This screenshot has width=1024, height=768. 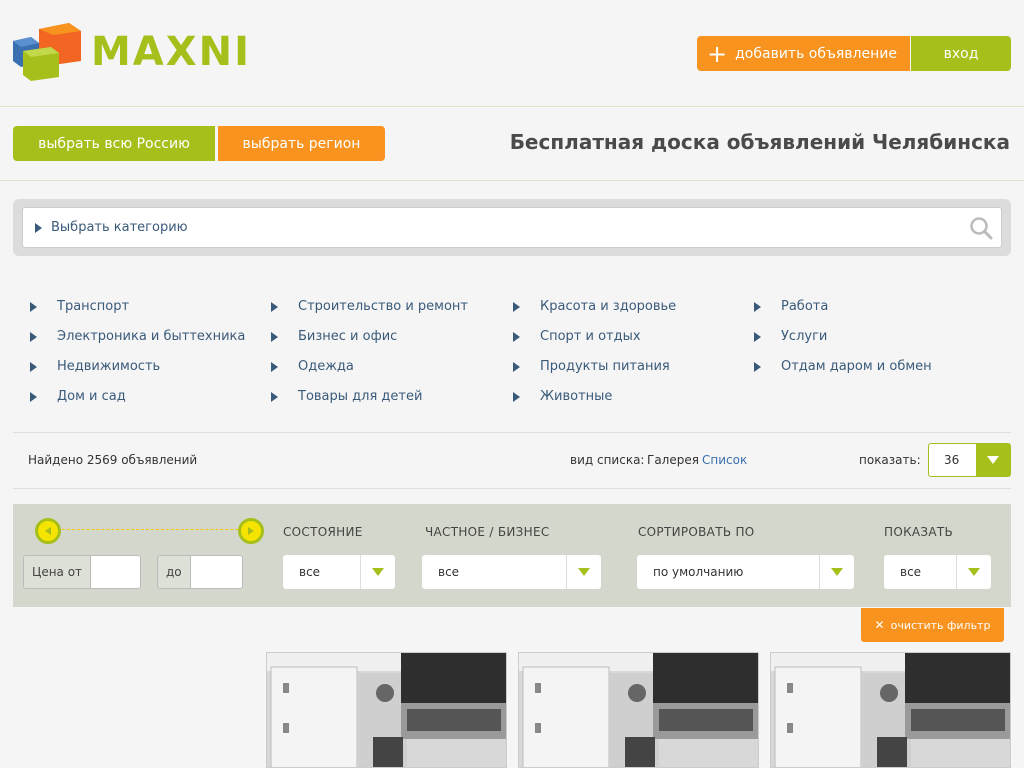 What do you see at coordinates (890, 460) in the screenshot?
I see `per-page-label: показать:` at bounding box center [890, 460].